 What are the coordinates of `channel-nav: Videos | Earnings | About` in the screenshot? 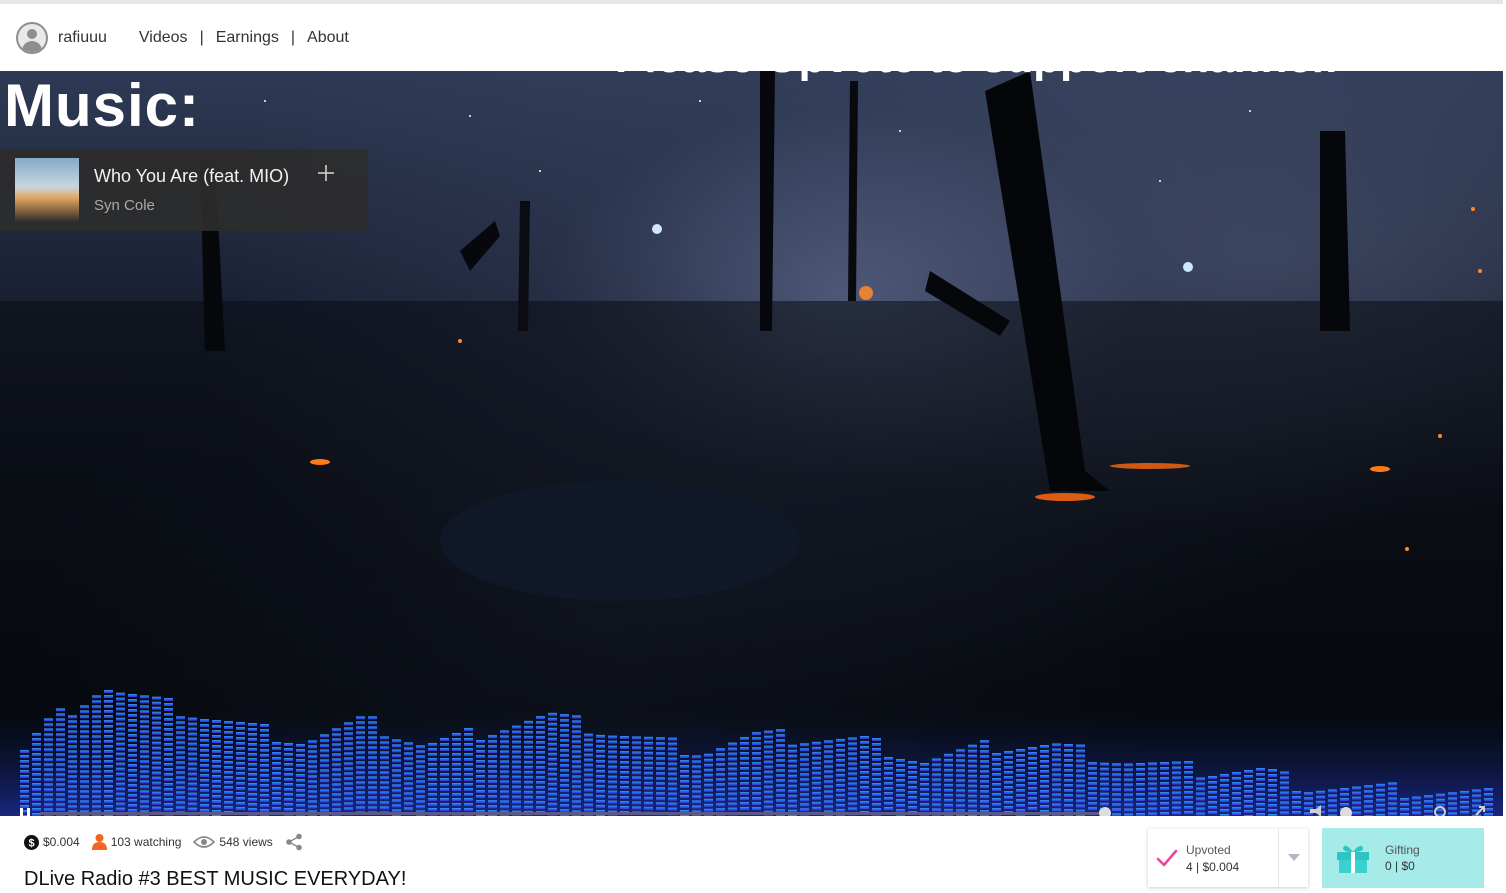 It's located at (244, 38).